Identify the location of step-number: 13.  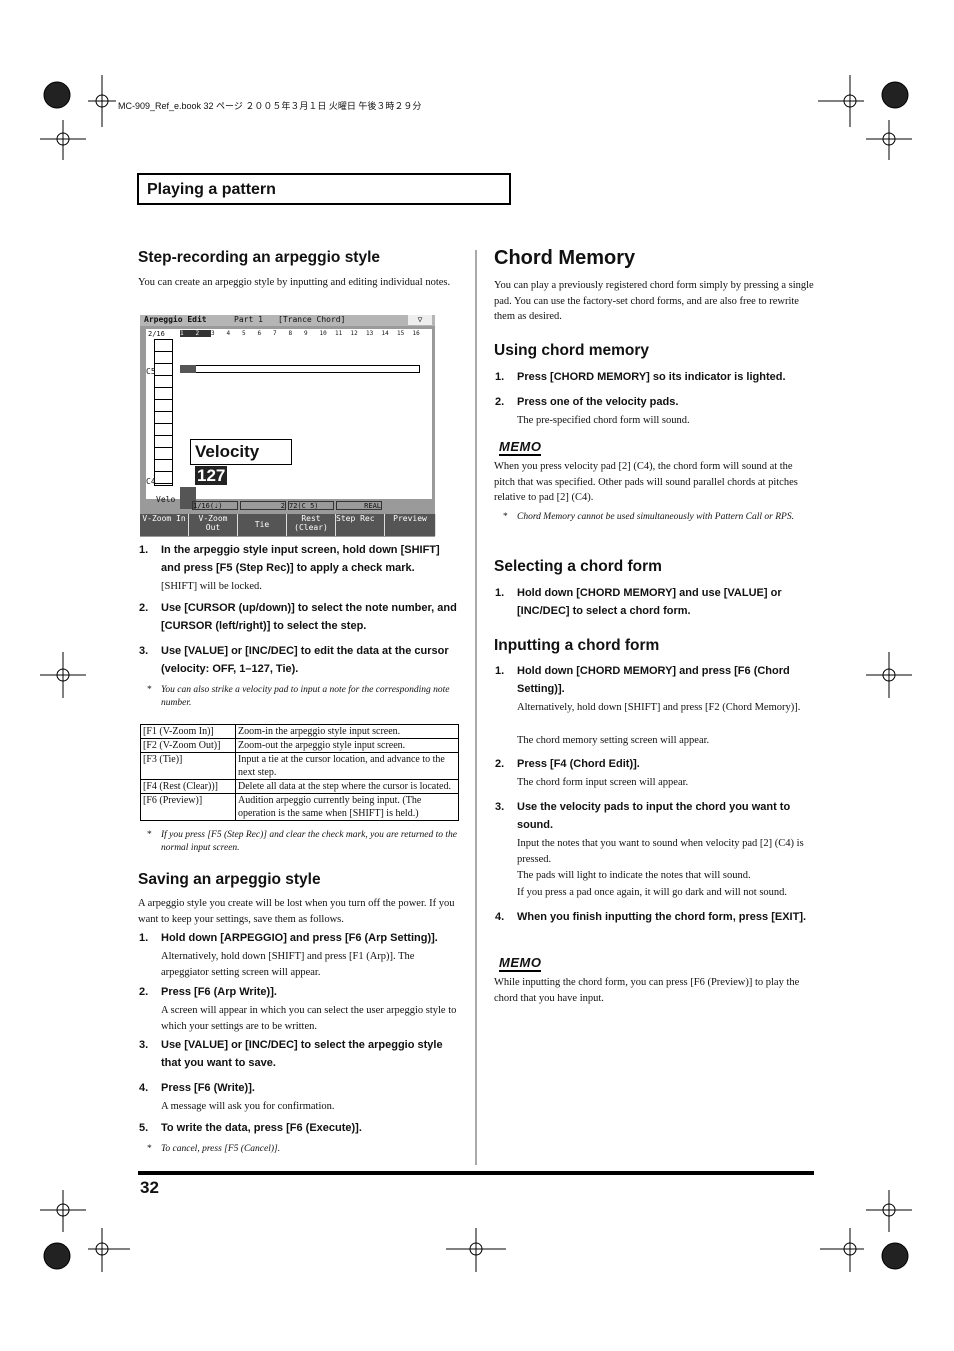
(370, 333).